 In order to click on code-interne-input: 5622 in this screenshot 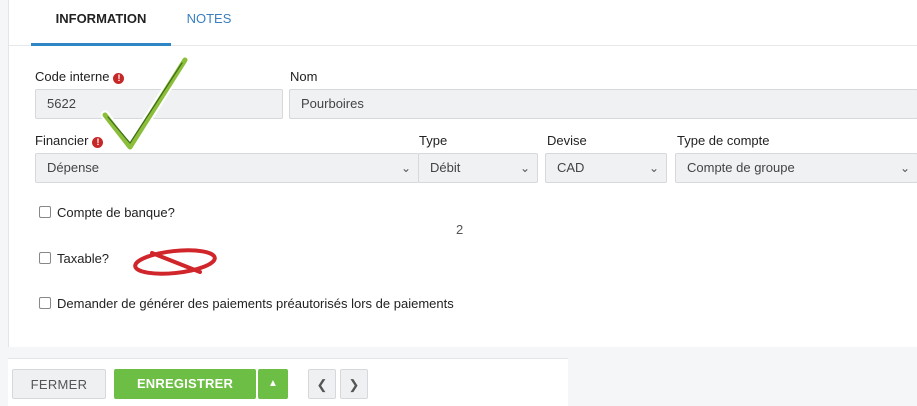, I will do `click(159, 104)`.